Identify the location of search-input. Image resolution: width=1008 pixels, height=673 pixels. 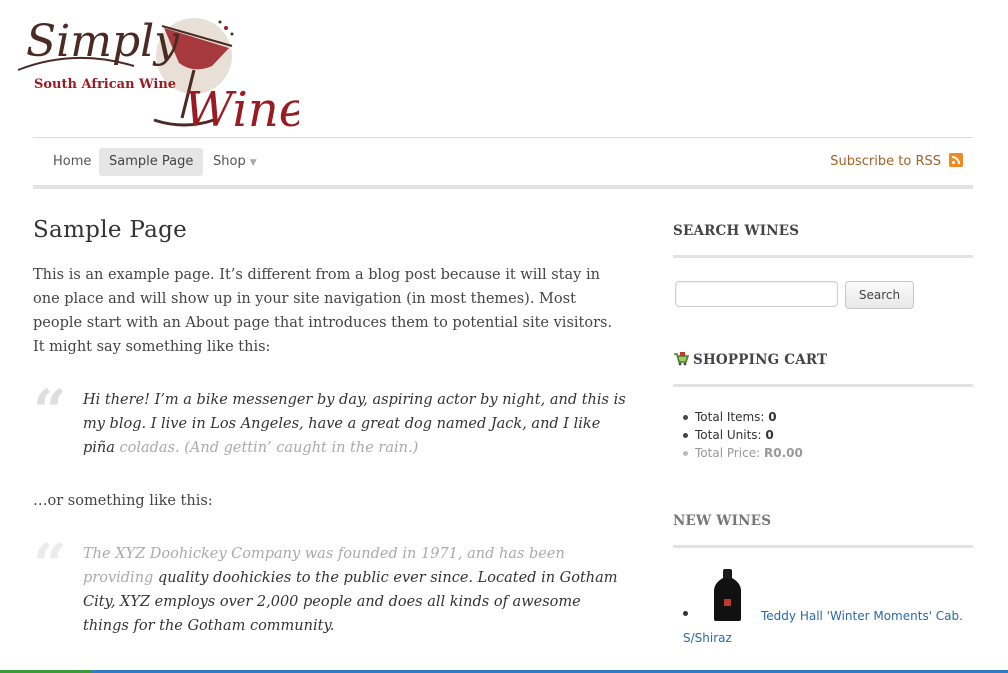
(756, 294).